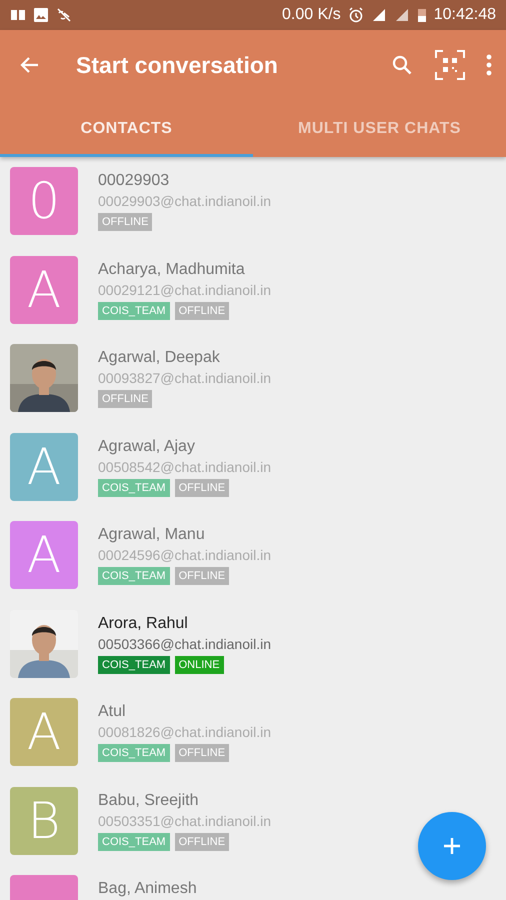 The width and height of the screenshot is (506, 900). I want to click on link-off-icon, so click(64, 15).